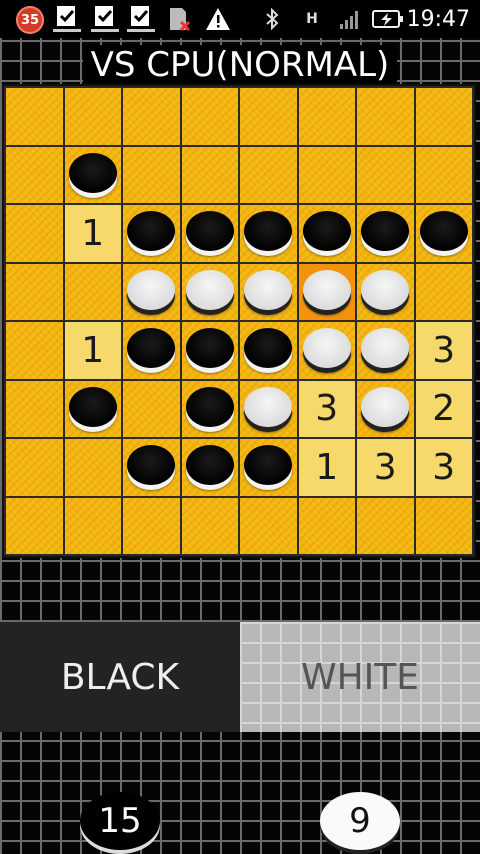 The image size is (480, 854). I want to click on notification-badge: 35, so click(30, 20).